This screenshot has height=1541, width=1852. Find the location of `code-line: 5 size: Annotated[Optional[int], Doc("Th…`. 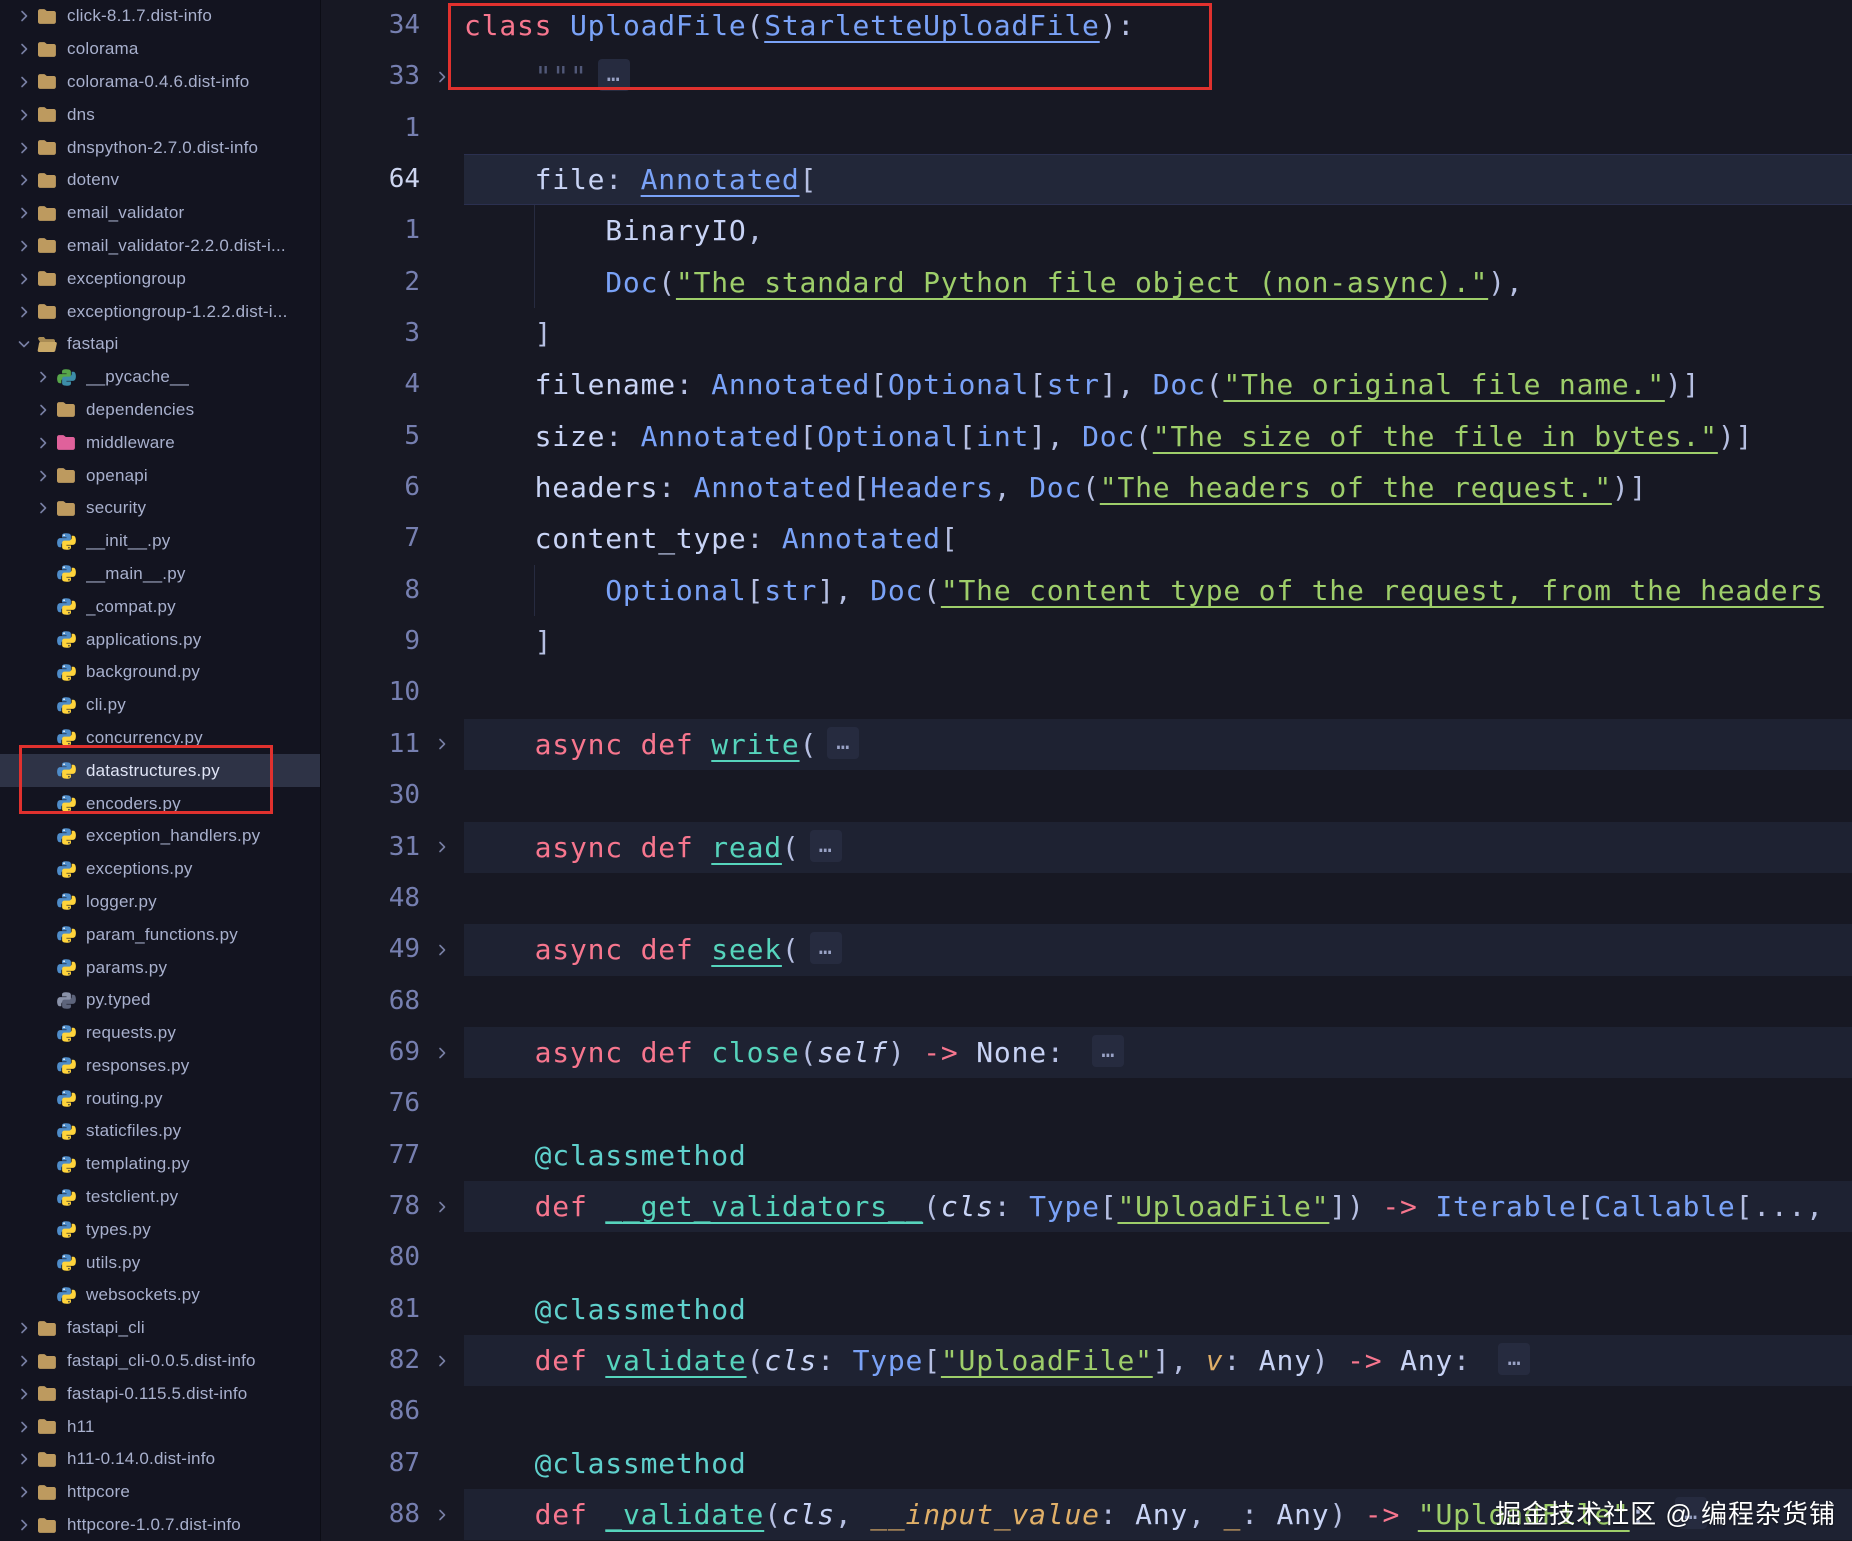

code-line: 5 size: Annotated[Optional[int], Doc("Th… is located at coordinates (1086, 436).